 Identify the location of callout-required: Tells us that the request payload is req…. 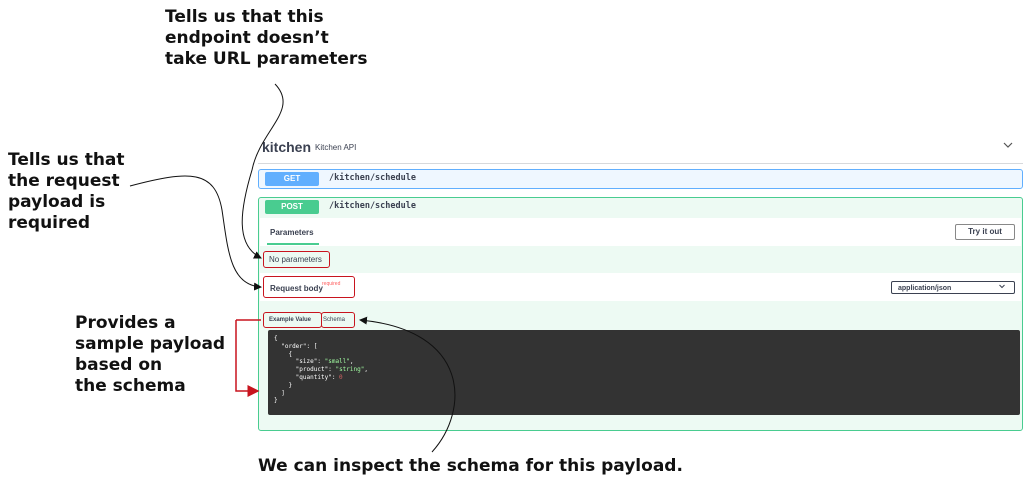
(73, 192).